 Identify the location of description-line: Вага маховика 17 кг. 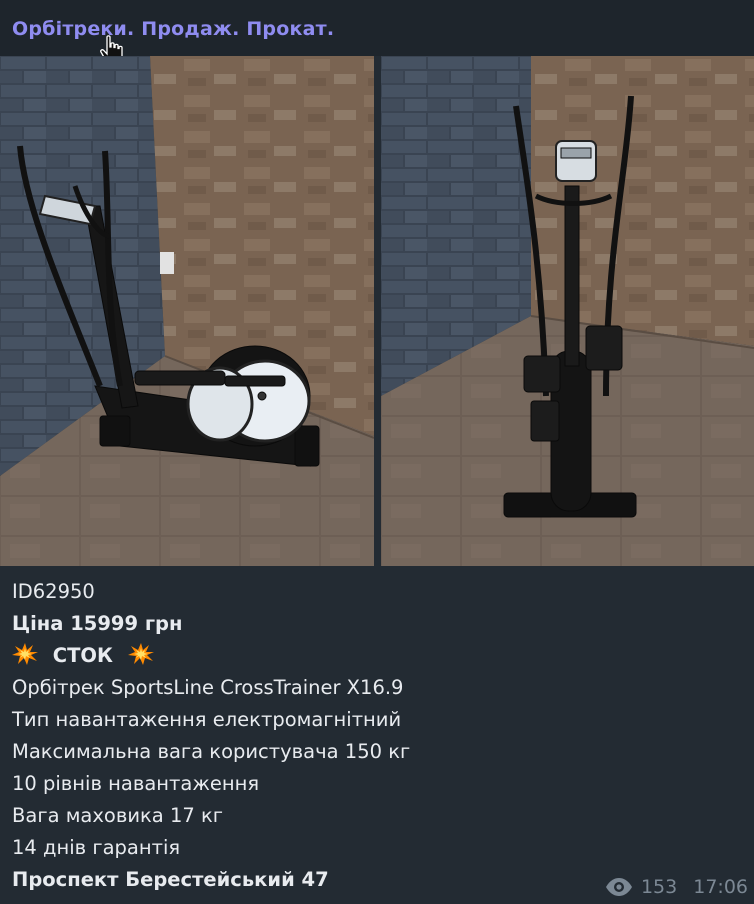
(117, 815).